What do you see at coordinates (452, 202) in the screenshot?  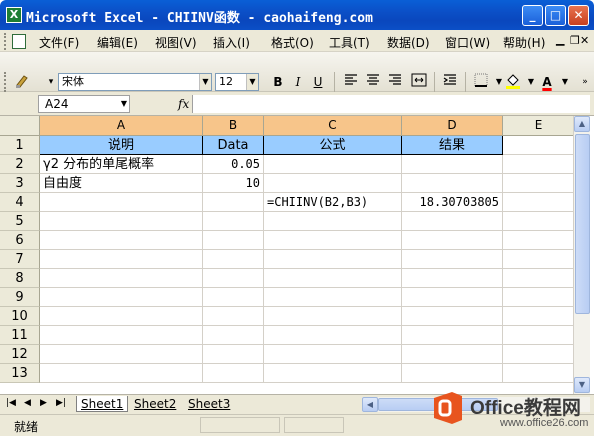 I see `cell-d4: 18.30703805` at bounding box center [452, 202].